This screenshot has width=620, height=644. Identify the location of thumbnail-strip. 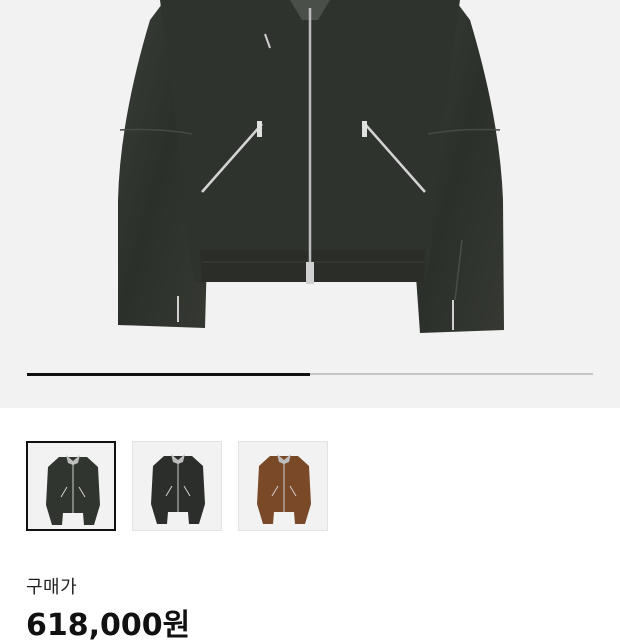
(186, 487).